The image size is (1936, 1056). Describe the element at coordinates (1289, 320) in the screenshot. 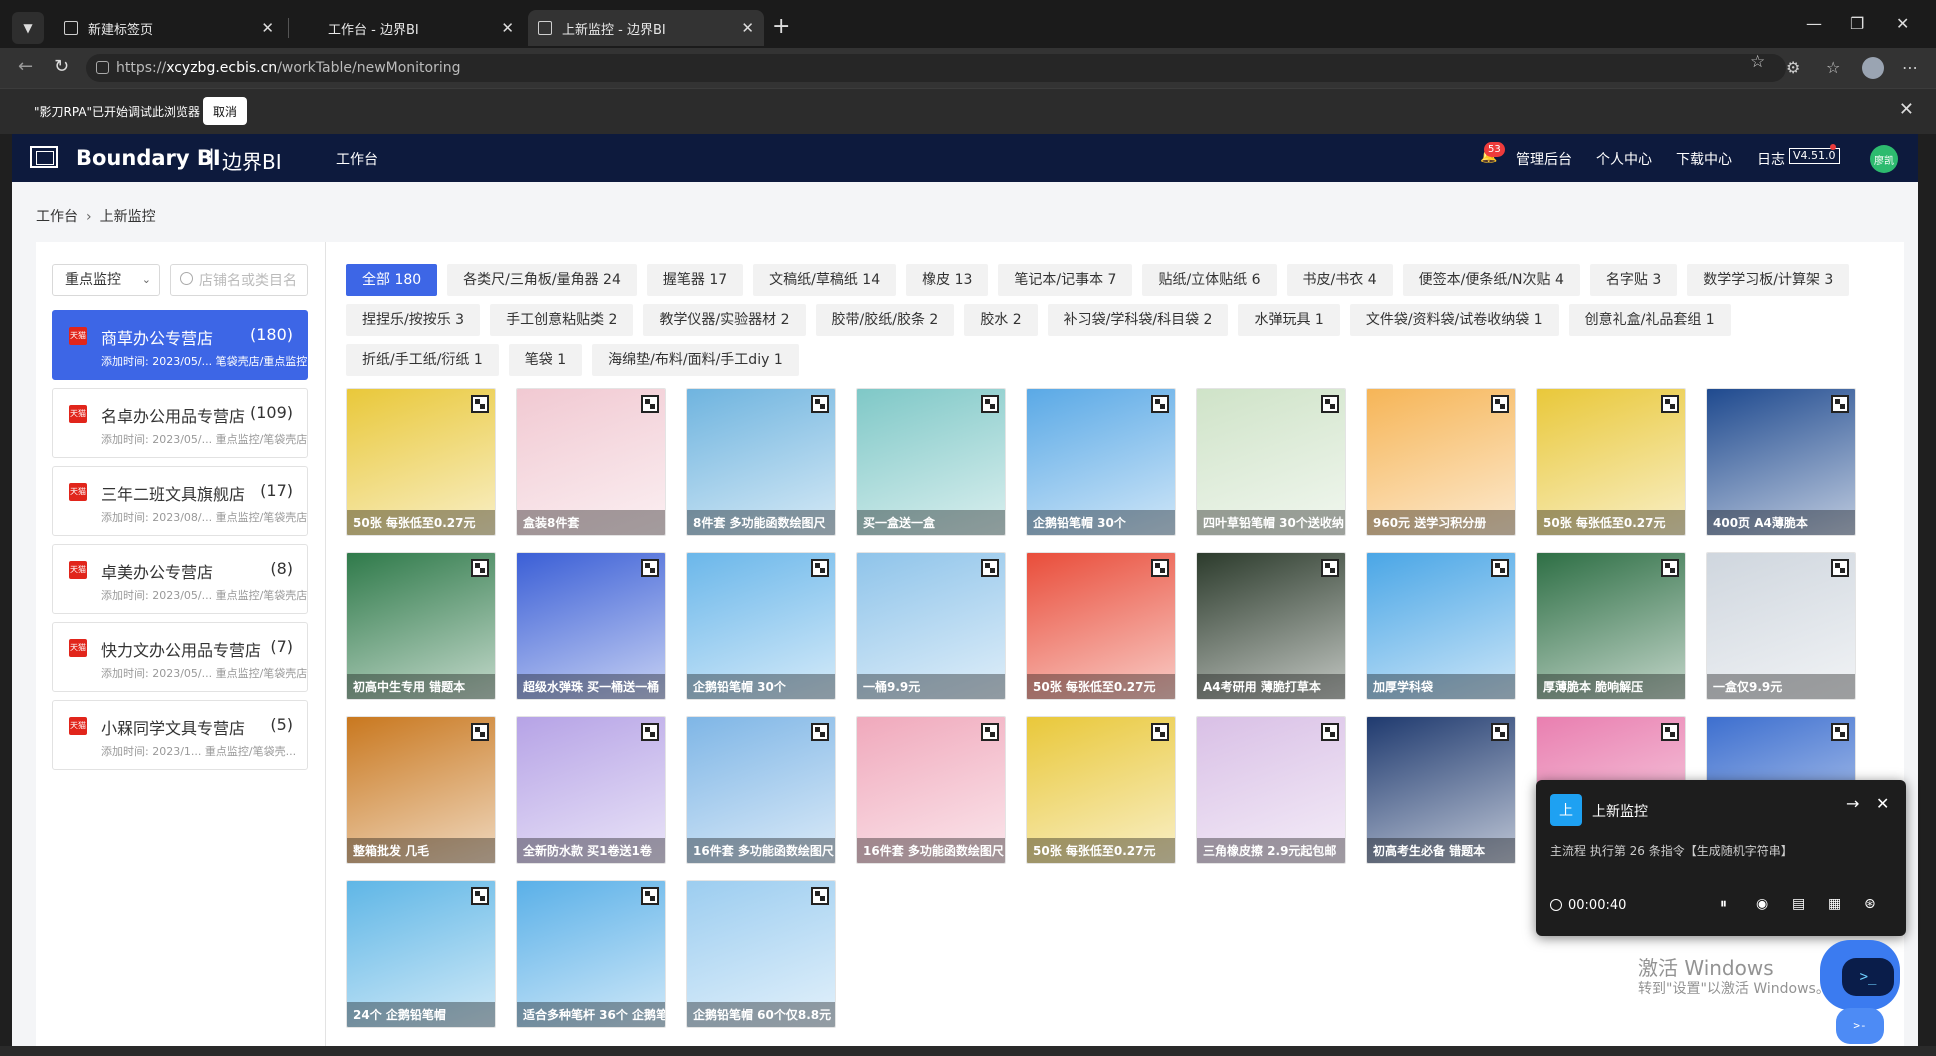

I see `category-chip: 水弹玩具 1` at that location.